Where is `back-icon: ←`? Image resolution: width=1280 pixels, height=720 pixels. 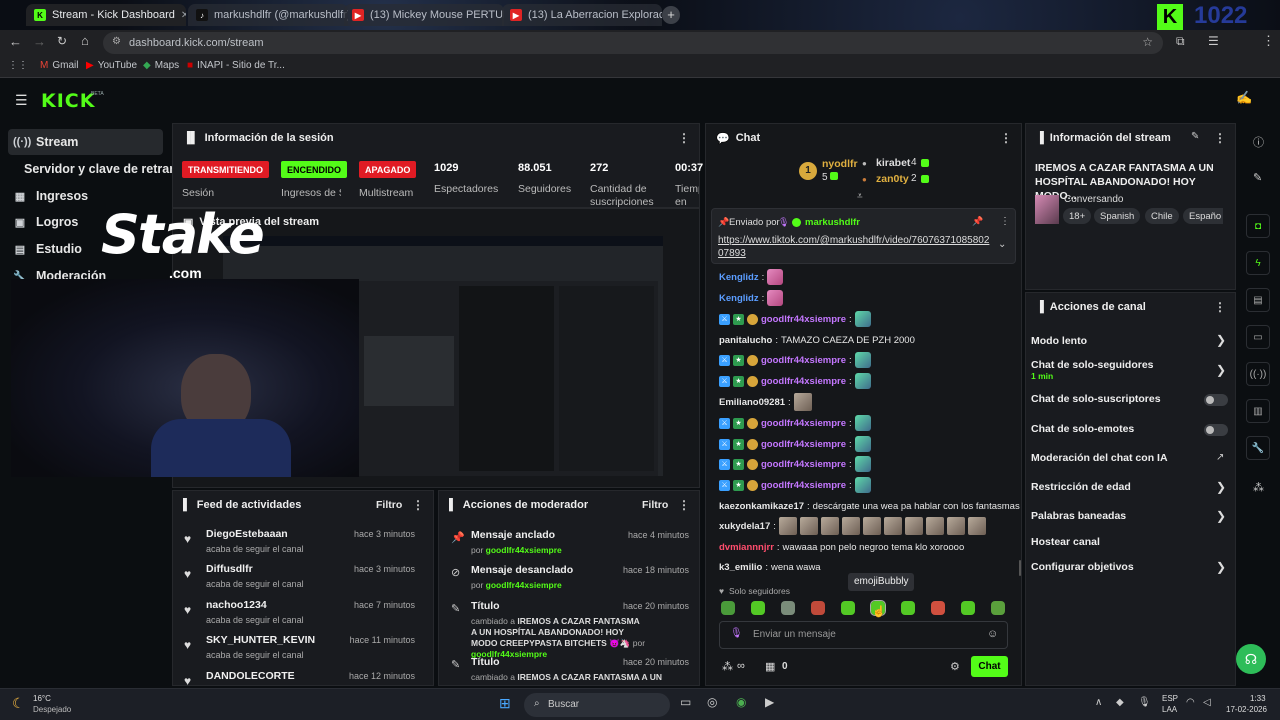
back-icon: ← is located at coordinates (15, 41).